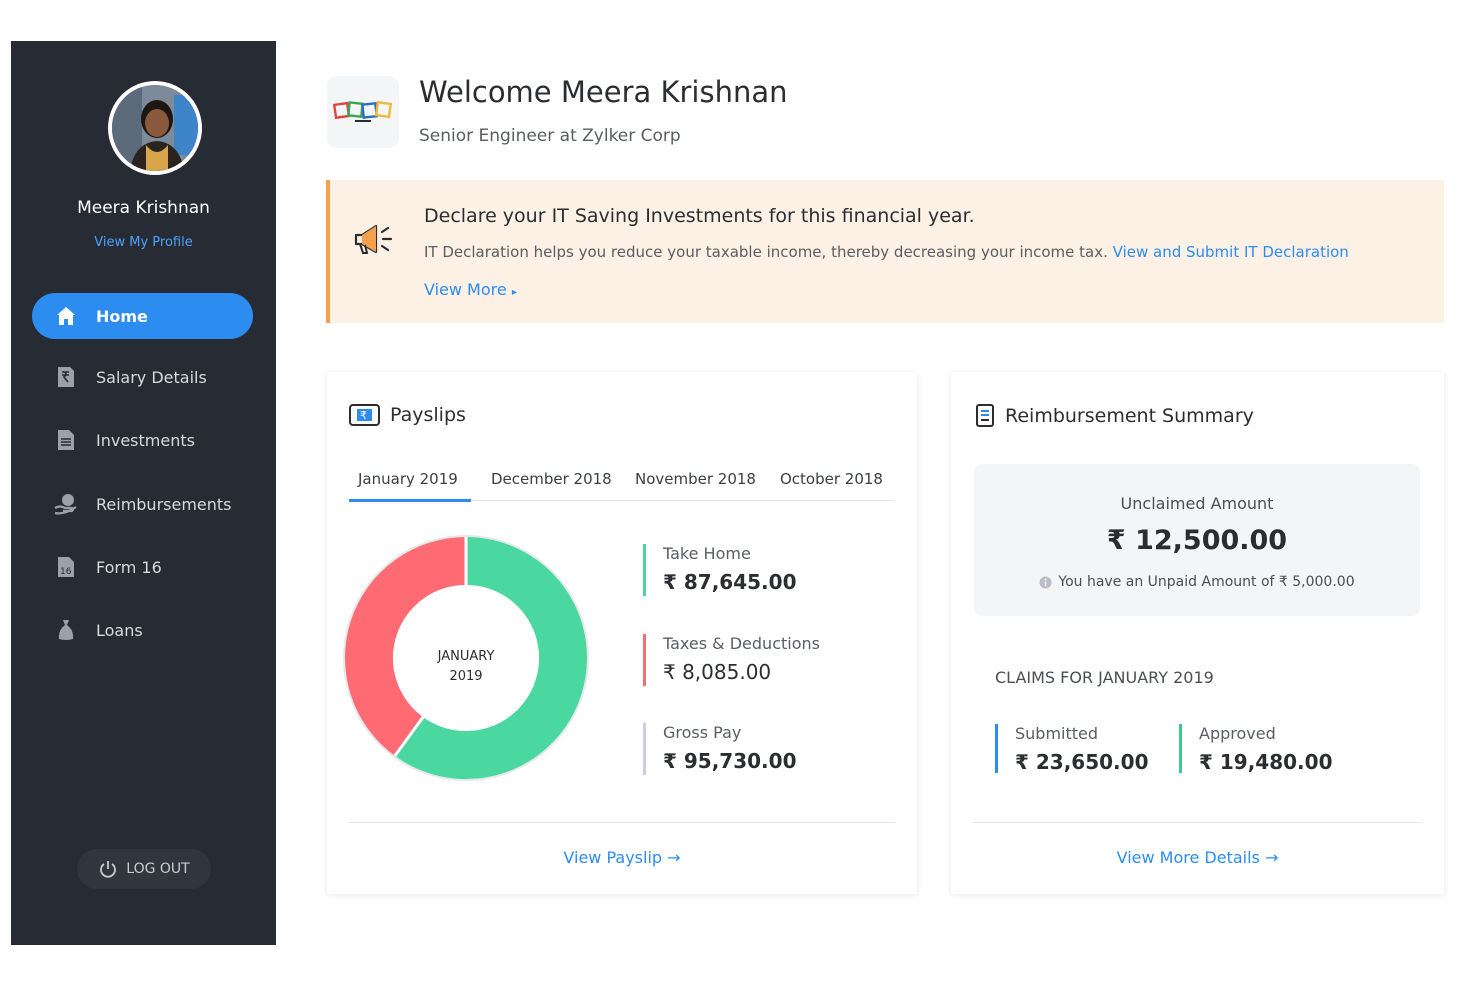 This screenshot has width=1480, height=987. What do you see at coordinates (143, 208) in the screenshot?
I see `user-name: Meera Krishnan` at bounding box center [143, 208].